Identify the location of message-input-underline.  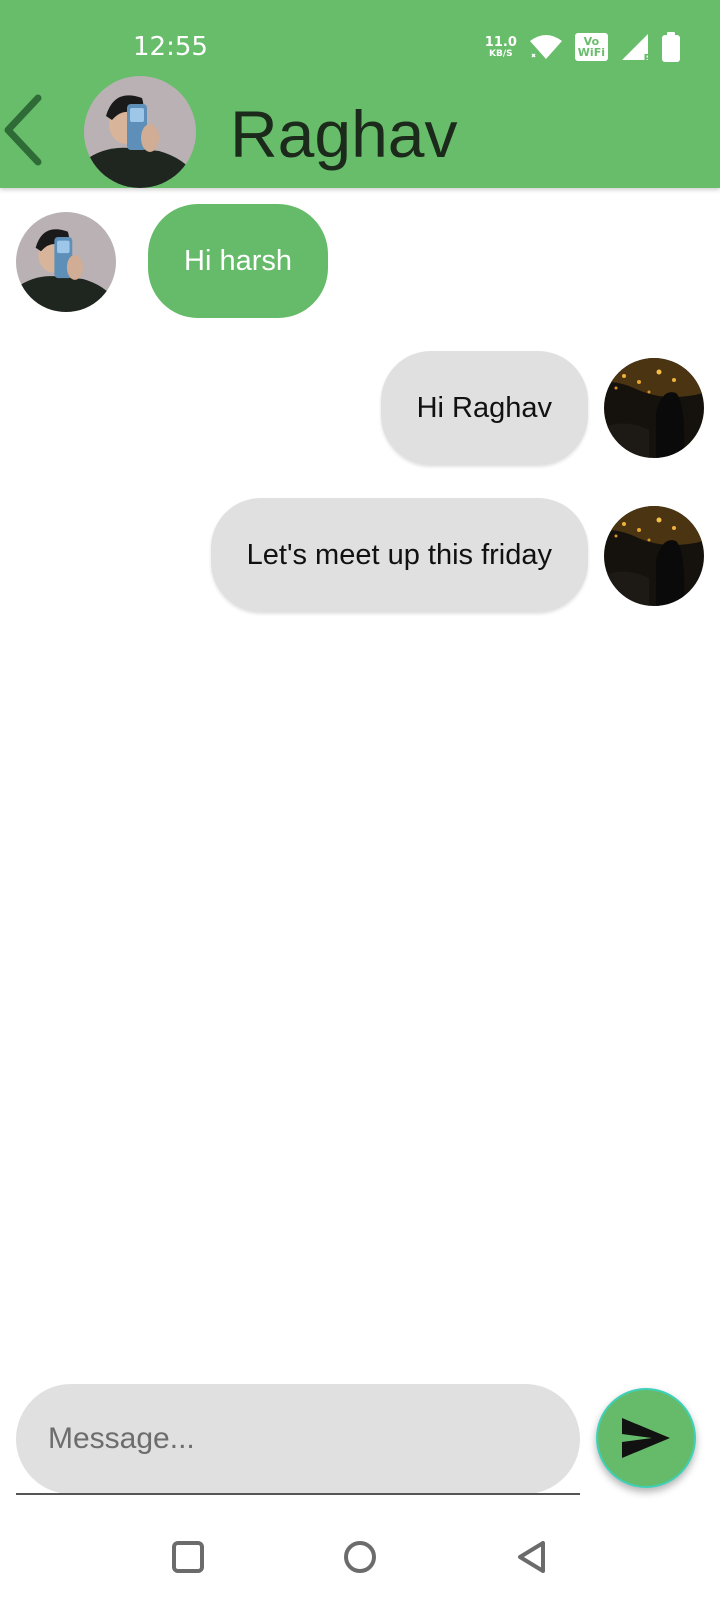
(298, 1494).